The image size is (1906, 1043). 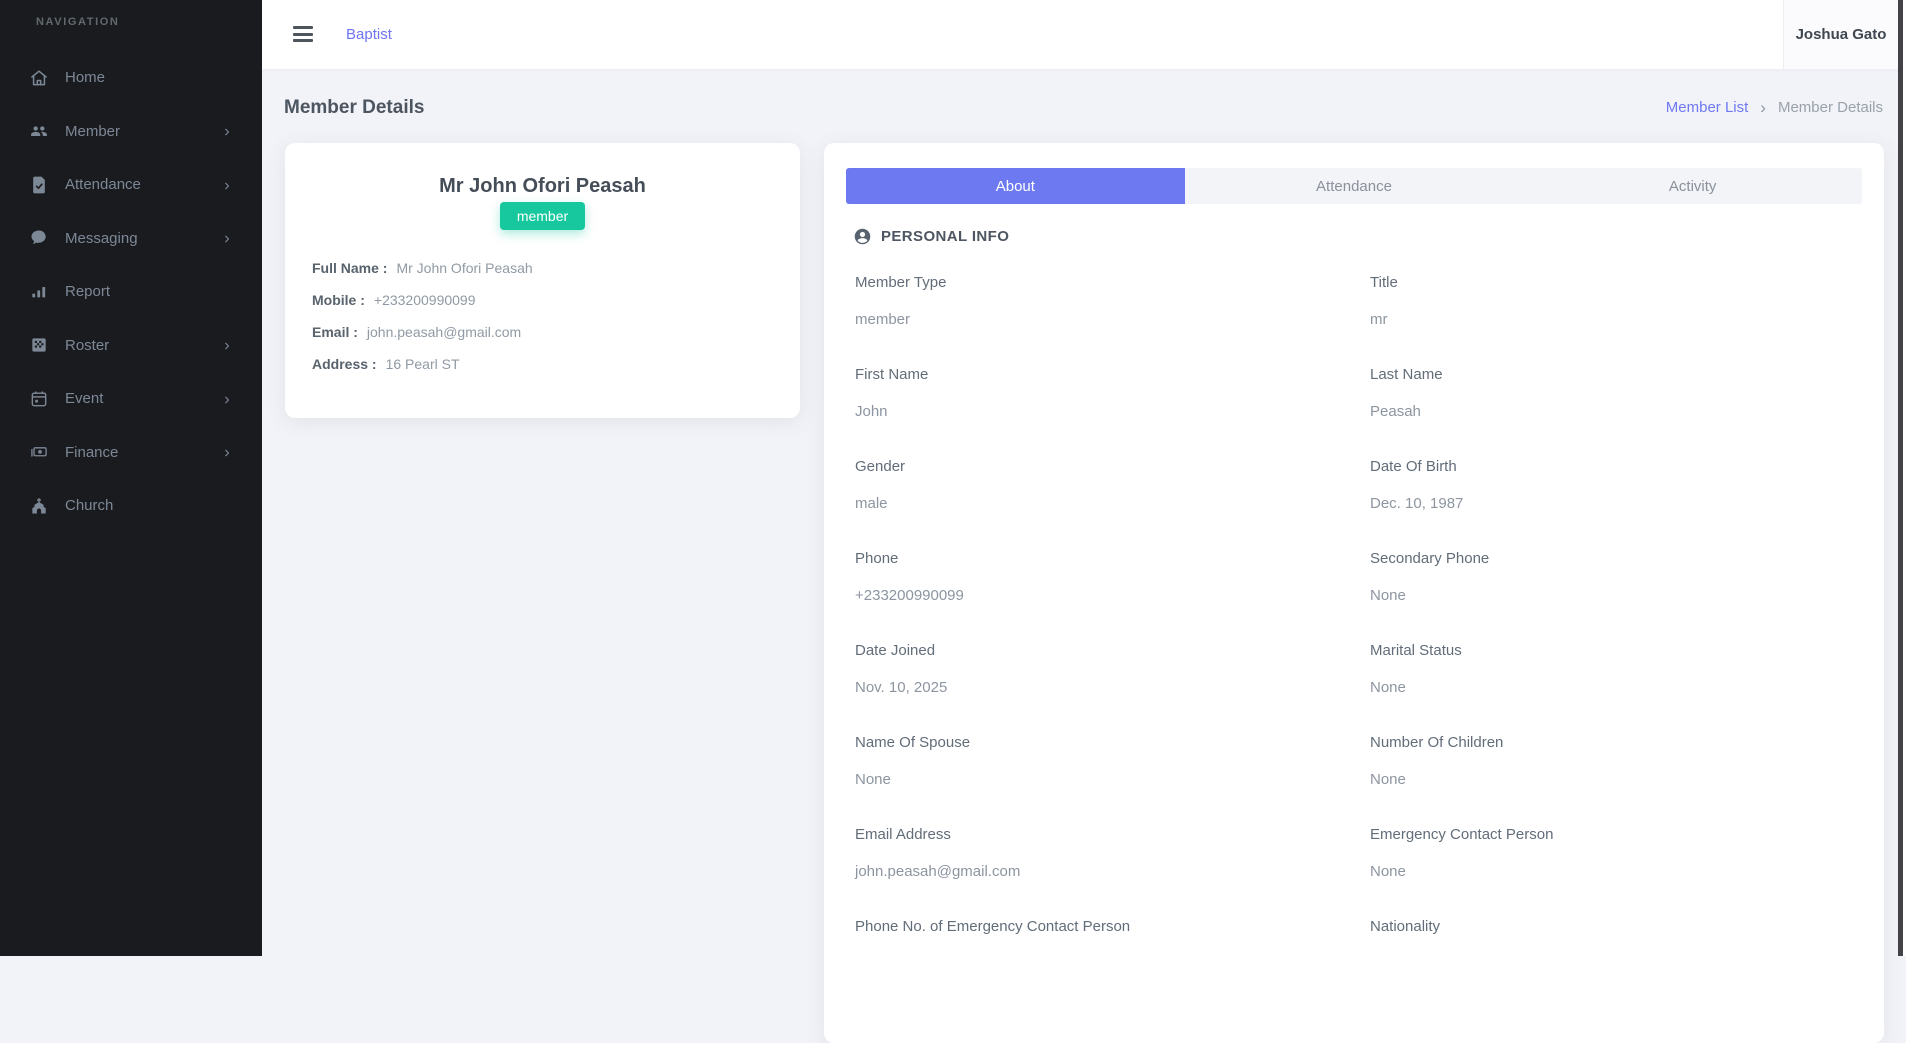 I want to click on profile-field-mobile: Mobile : +233200990099, so click(x=422, y=300).